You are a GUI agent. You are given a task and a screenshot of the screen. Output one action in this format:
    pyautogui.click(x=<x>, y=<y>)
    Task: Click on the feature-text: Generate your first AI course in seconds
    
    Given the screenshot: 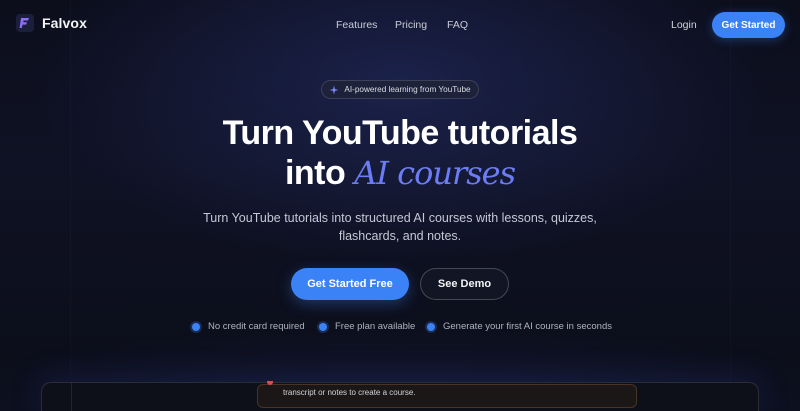 What is the action you would take?
    pyautogui.click(x=527, y=326)
    